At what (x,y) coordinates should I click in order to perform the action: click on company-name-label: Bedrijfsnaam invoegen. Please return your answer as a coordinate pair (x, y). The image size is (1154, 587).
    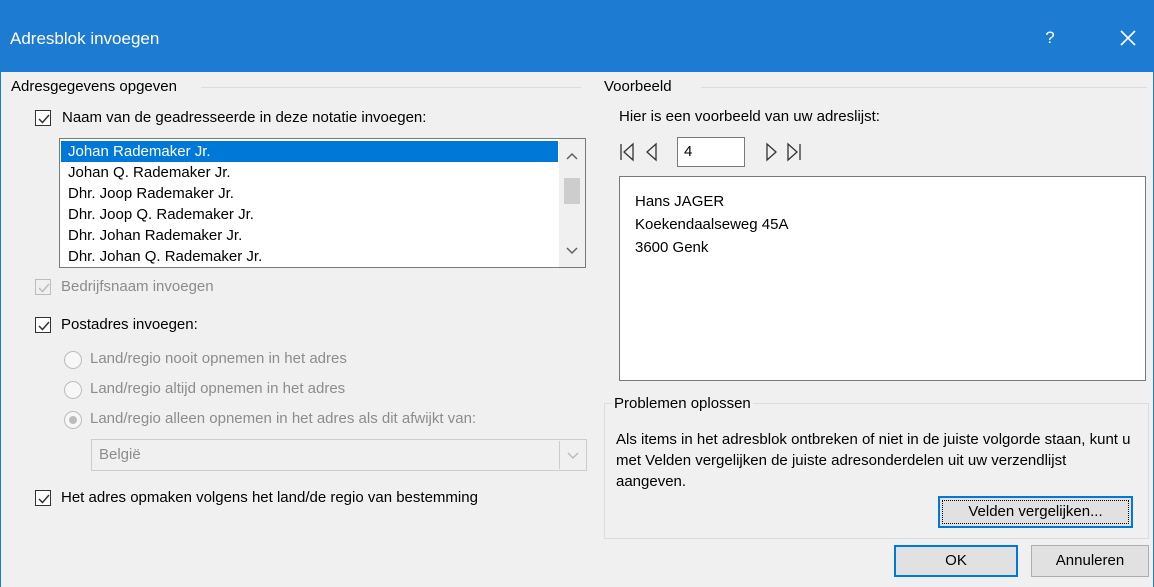
    Looking at the image, I should click on (137, 286).